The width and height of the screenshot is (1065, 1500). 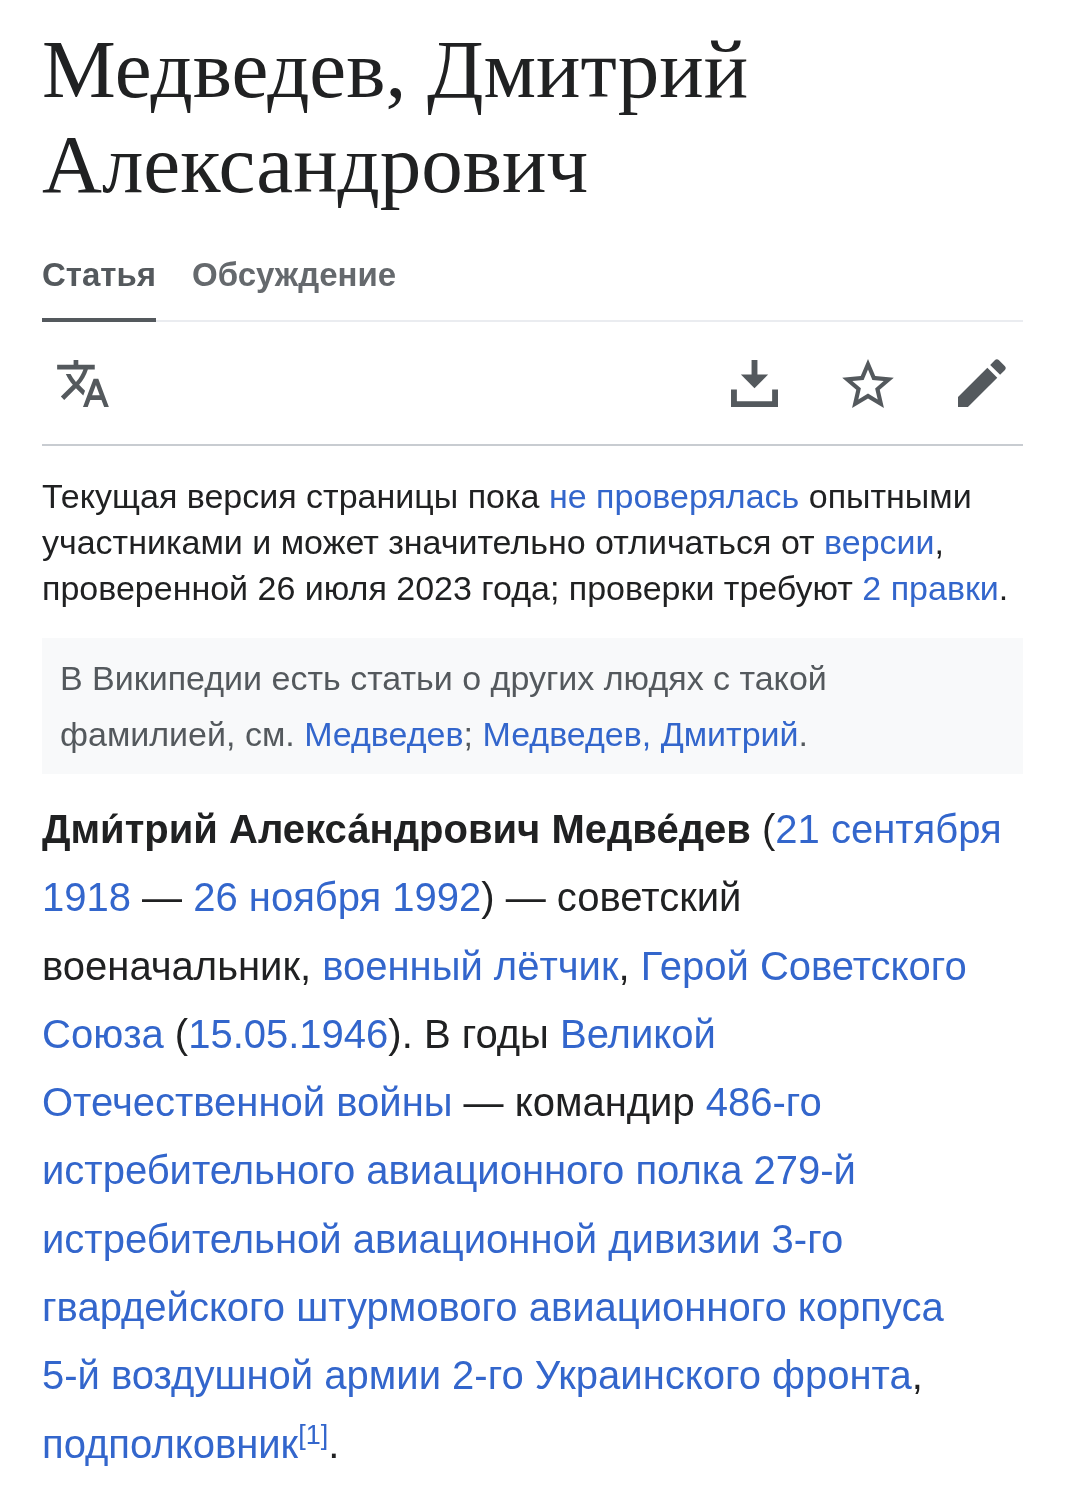 I want to click on article-link: истребительной авиационной дивизии 3-го, so click(x=443, y=1238).